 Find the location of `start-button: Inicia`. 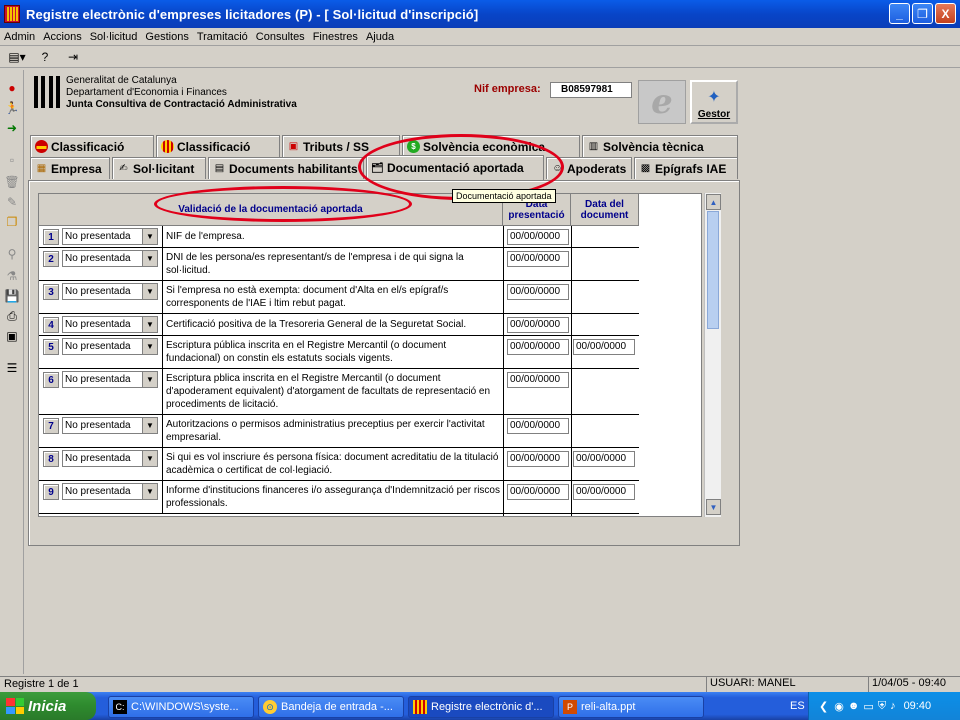

start-button: Inicia is located at coordinates (48, 706).